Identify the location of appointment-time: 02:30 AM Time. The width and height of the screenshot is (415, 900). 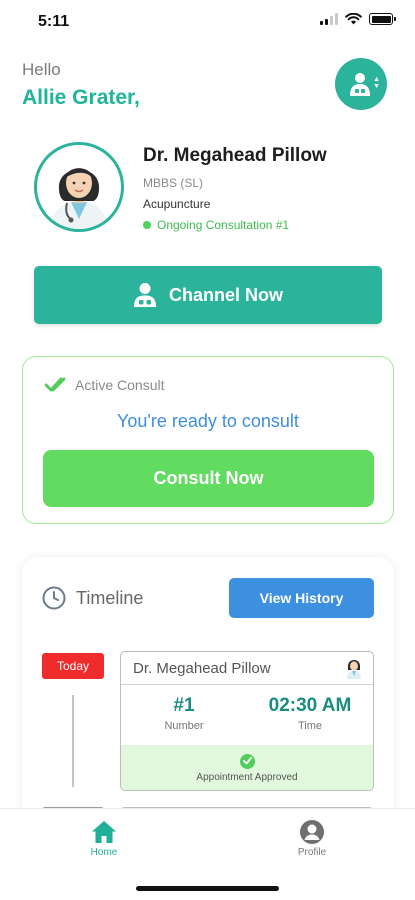
(310, 715).